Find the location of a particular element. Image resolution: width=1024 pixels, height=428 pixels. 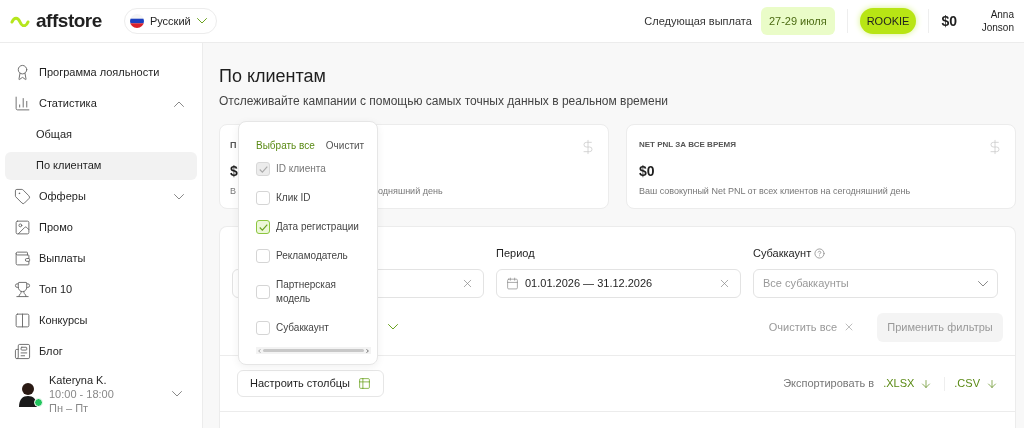

flag-icon is located at coordinates (136, 21).